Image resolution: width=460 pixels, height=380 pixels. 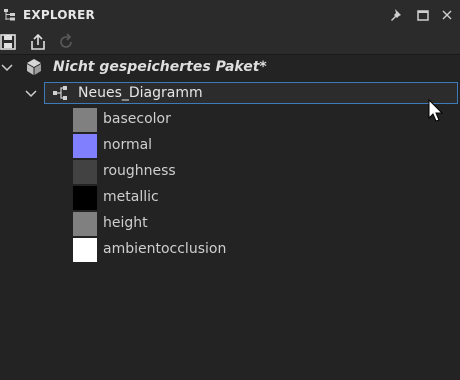 I want to click on maximize-icon, so click(x=423, y=15).